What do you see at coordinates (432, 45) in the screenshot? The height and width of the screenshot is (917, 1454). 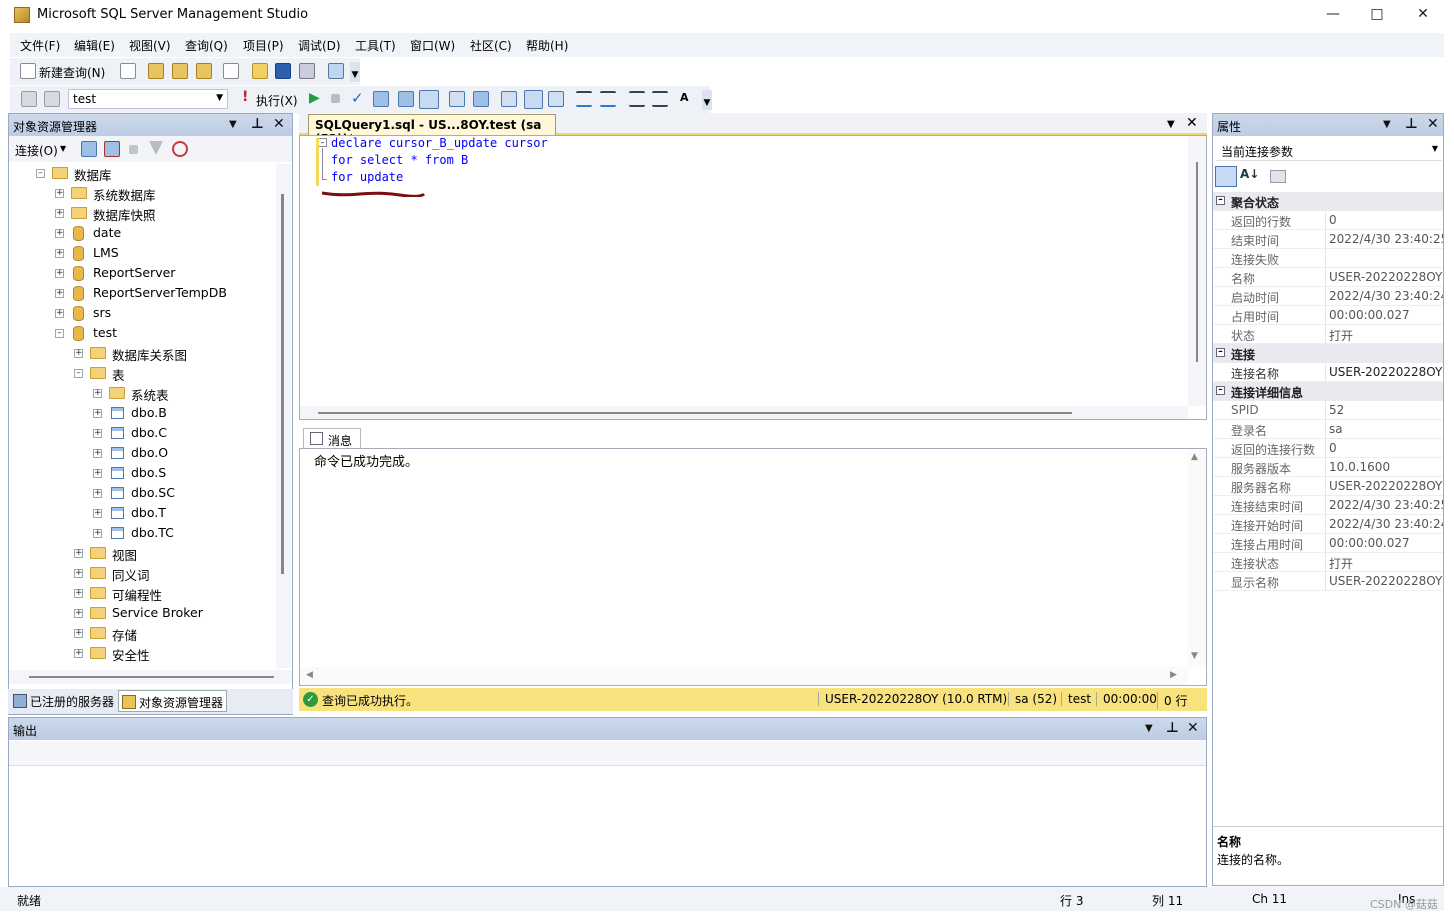 I see `menu-window: 窗口(W)` at bounding box center [432, 45].